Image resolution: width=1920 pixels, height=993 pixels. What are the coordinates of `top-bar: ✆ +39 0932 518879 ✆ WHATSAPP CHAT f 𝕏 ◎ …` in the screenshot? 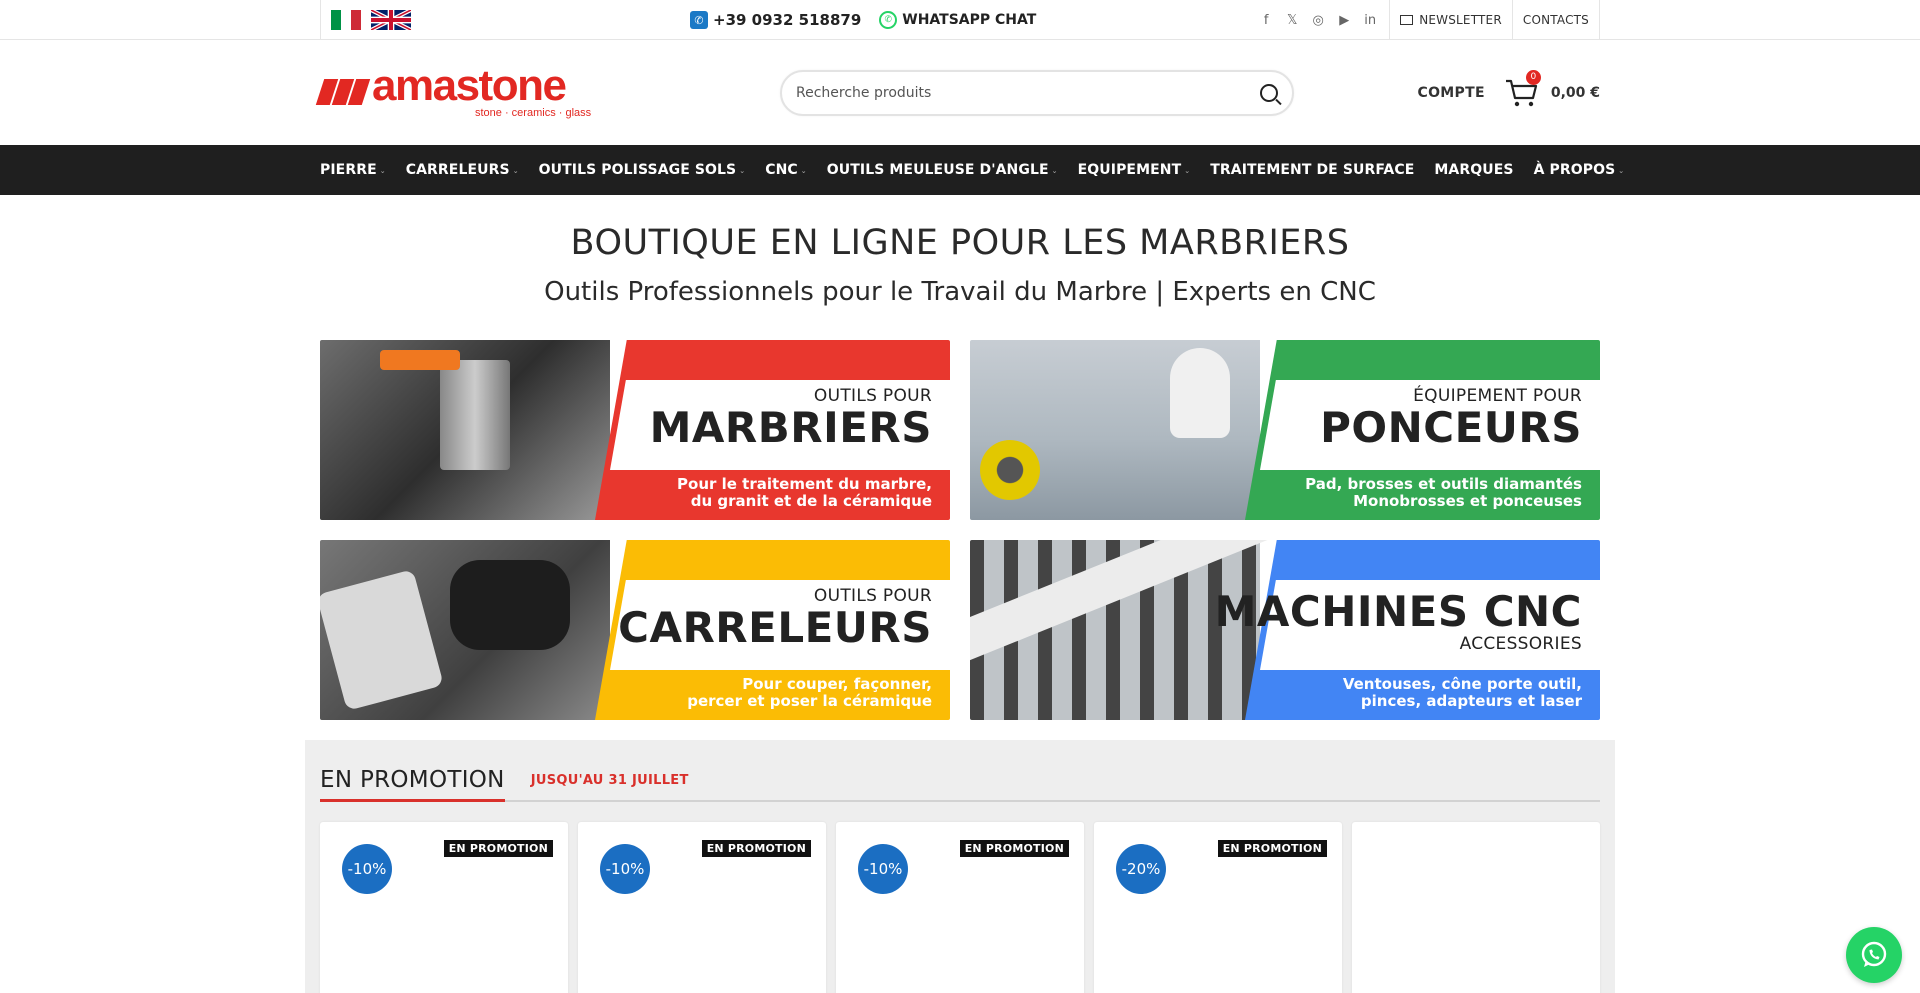 It's located at (960, 20).